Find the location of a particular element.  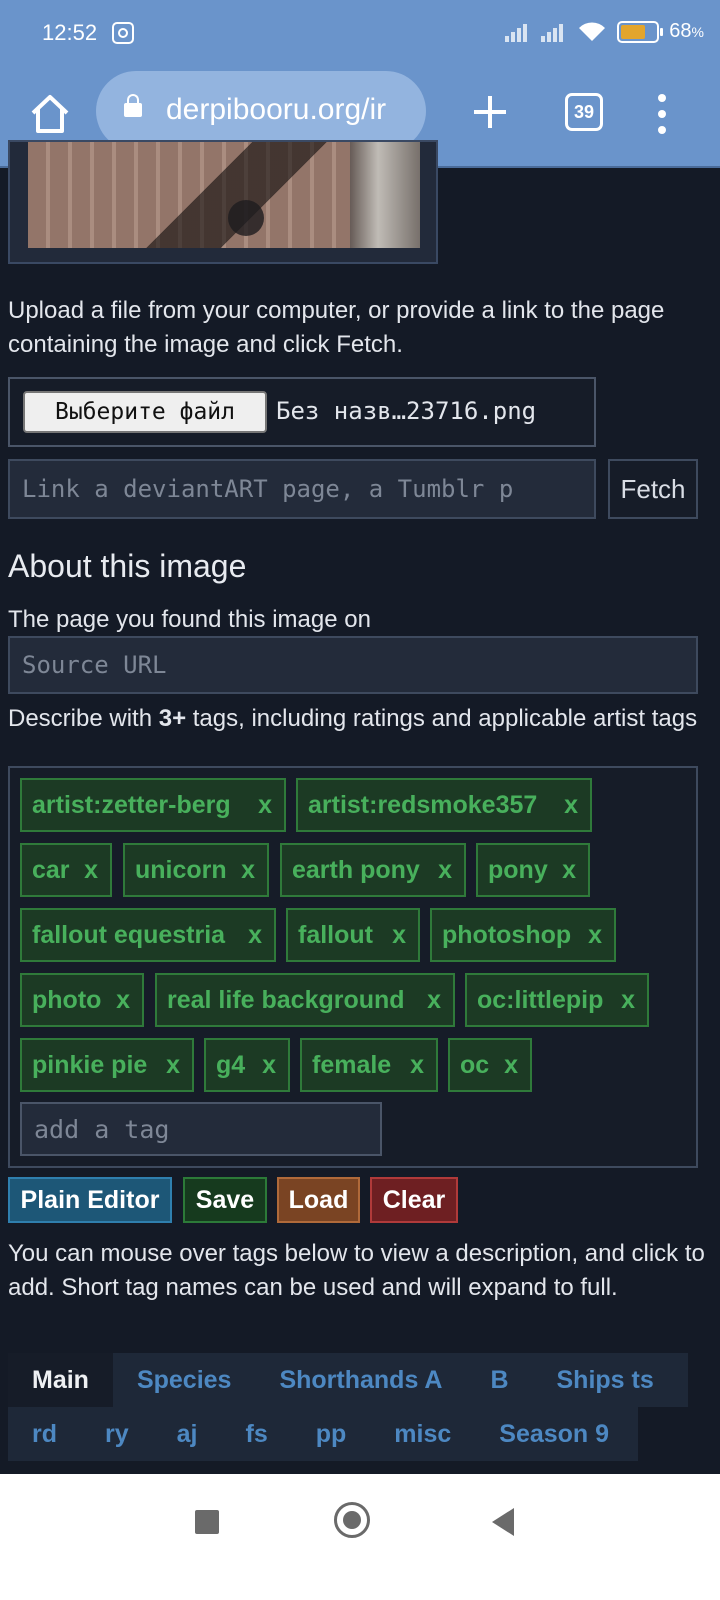

address-bar: derpibooru.org/ir is located at coordinates (261, 111).